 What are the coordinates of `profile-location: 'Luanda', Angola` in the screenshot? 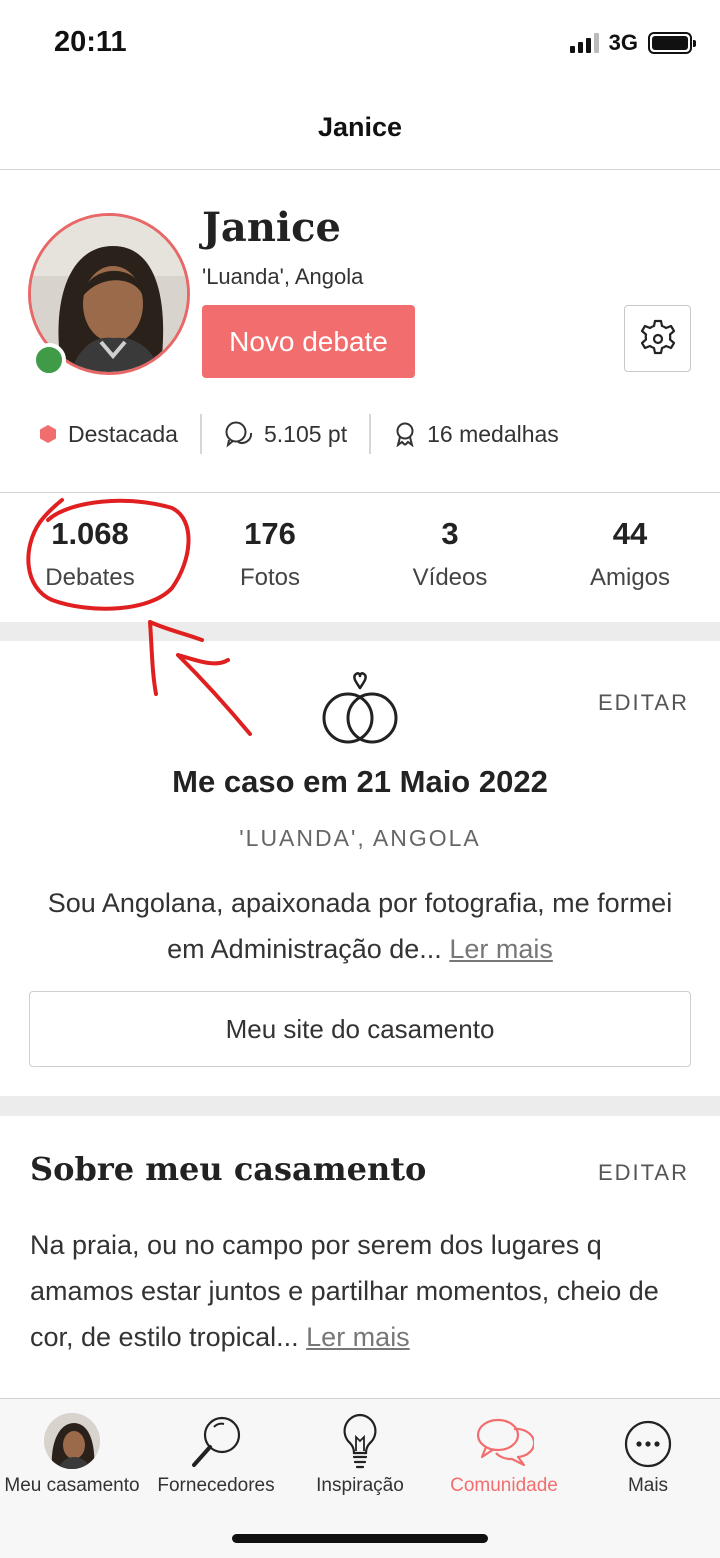 It's located at (283, 276).